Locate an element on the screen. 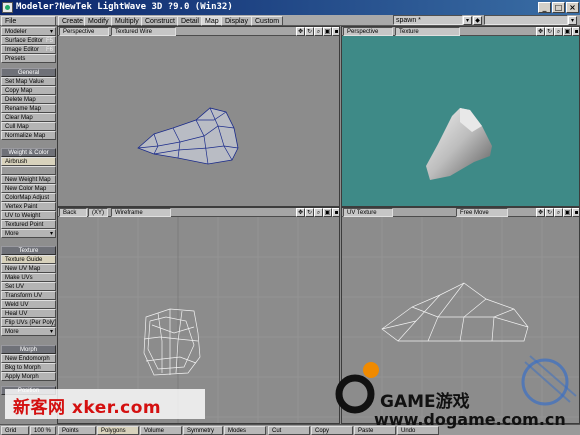  make-uvs-button: Make UVs is located at coordinates (28, 277).